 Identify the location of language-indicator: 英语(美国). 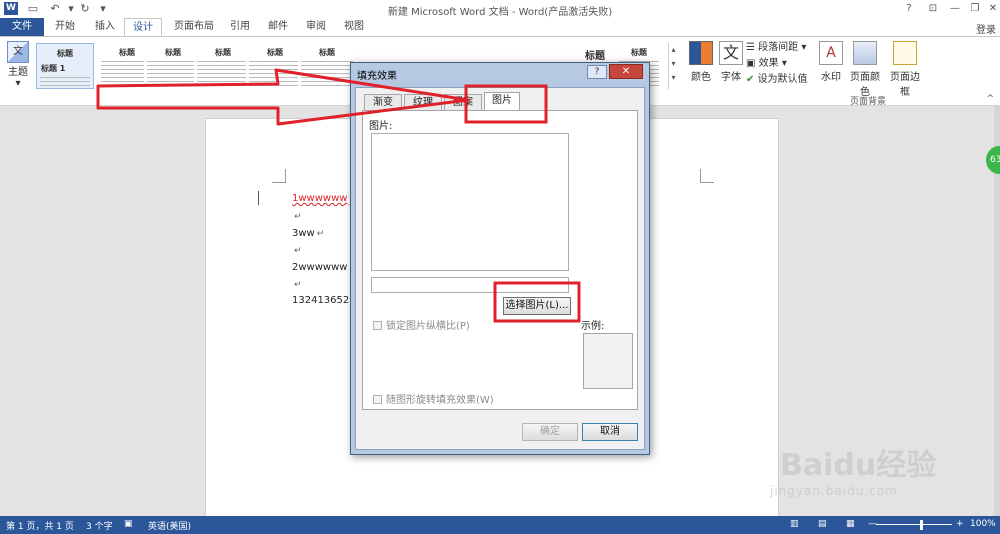
(169, 525).